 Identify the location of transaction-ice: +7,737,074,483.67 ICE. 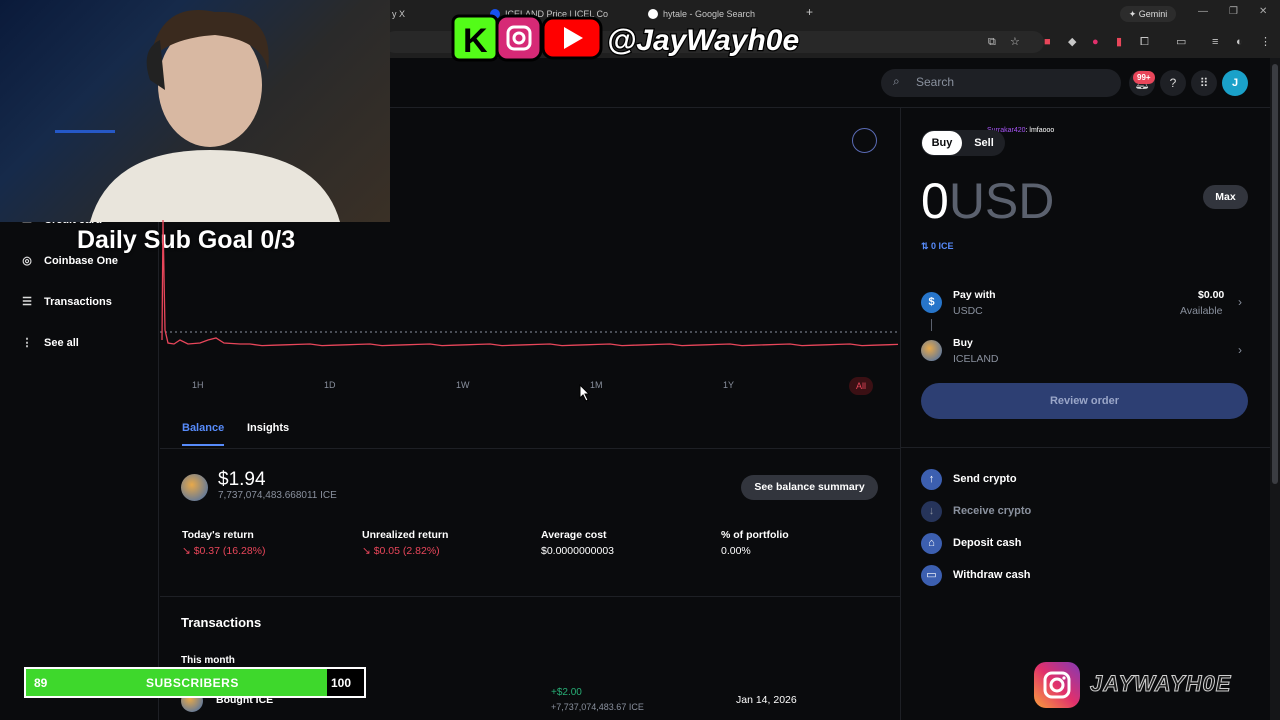
(597, 707).